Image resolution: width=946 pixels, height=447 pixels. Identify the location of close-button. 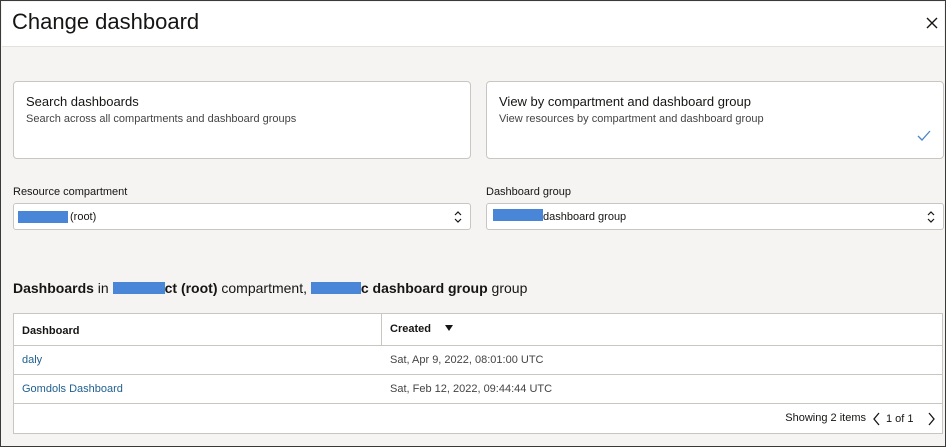
(932, 23).